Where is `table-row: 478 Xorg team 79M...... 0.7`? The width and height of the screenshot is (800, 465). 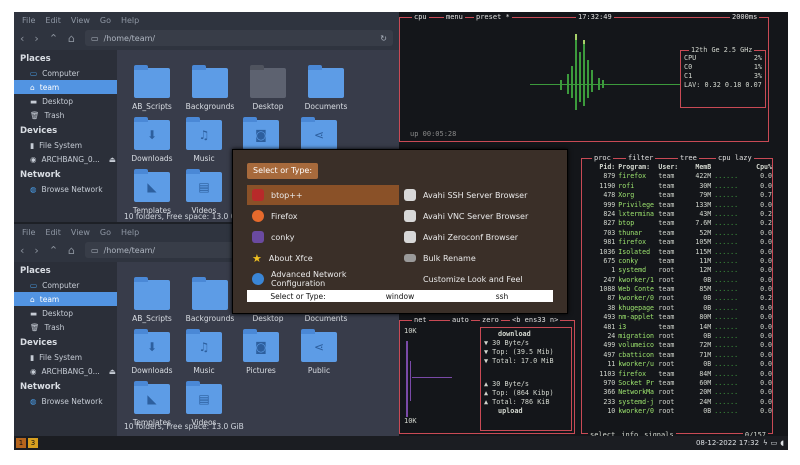 table-row: 478 Xorg team 79M...... 0.7 is located at coordinates (677, 195).